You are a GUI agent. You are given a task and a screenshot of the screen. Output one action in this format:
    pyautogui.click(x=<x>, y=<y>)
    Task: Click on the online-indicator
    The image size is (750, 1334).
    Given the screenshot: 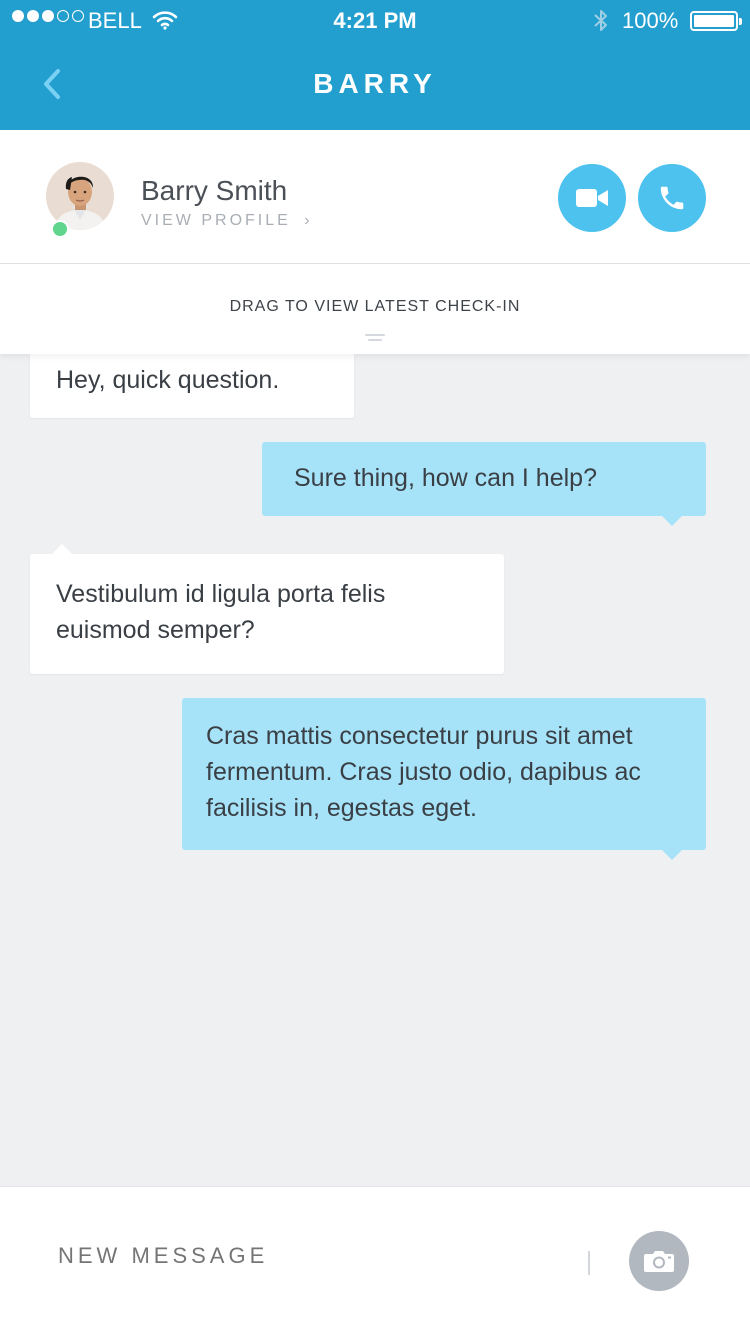 What is the action you would take?
    pyautogui.click(x=60, y=229)
    